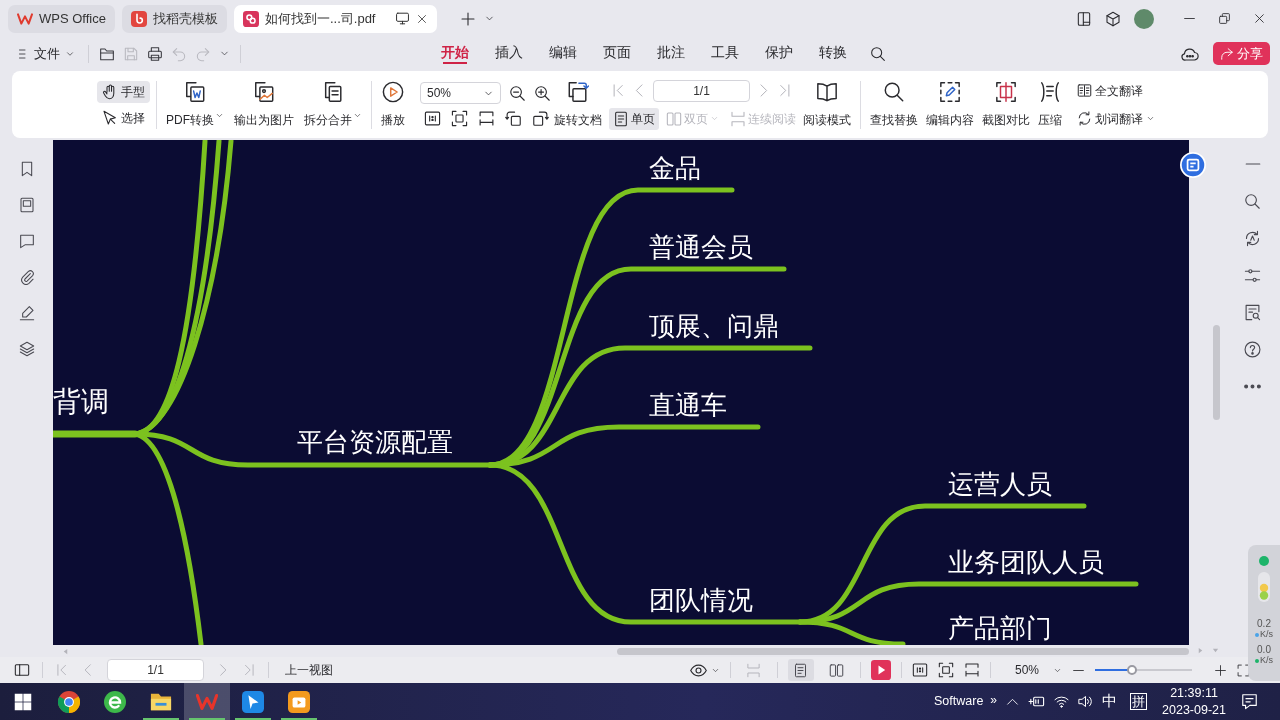  Describe the element at coordinates (1084, 118) in the screenshot. I see `swap-arrows-icon` at that location.